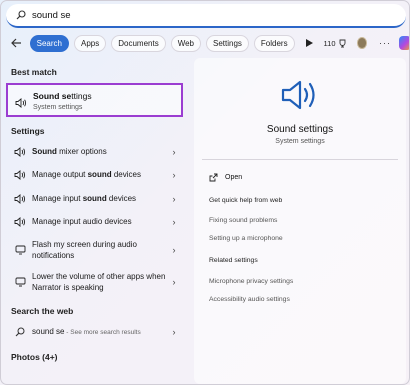 The image size is (410, 385). Describe the element at coordinates (249, 299) in the screenshot. I see `related-link-accessibility-audio: Accessibility audio settings` at that location.